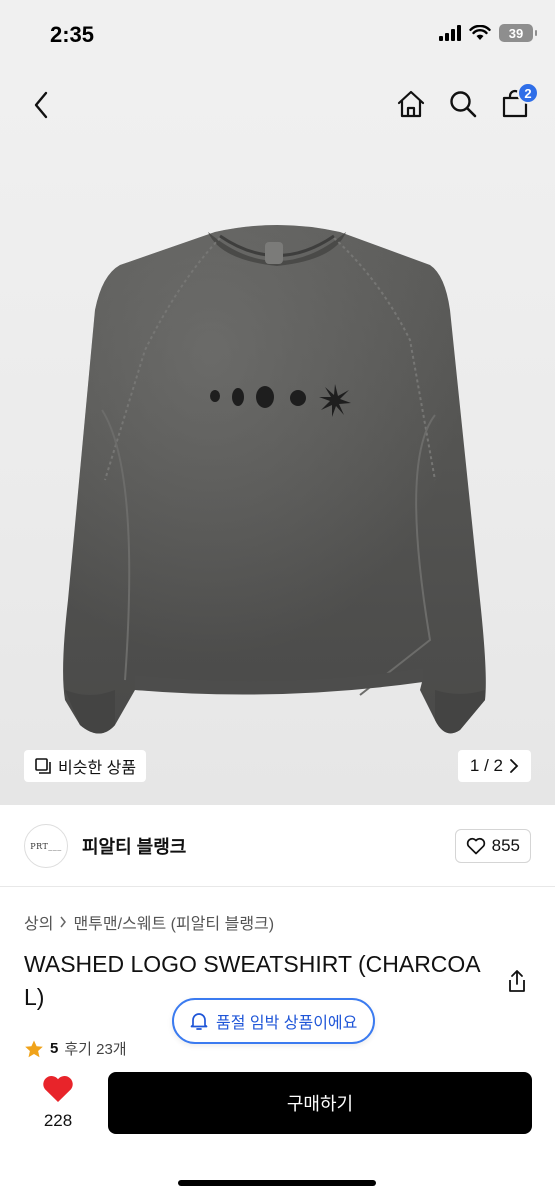 The height and width of the screenshot is (1200, 555). Describe the element at coordinates (54, 1048) in the screenshot. I see `rating-score: 5` at that location.